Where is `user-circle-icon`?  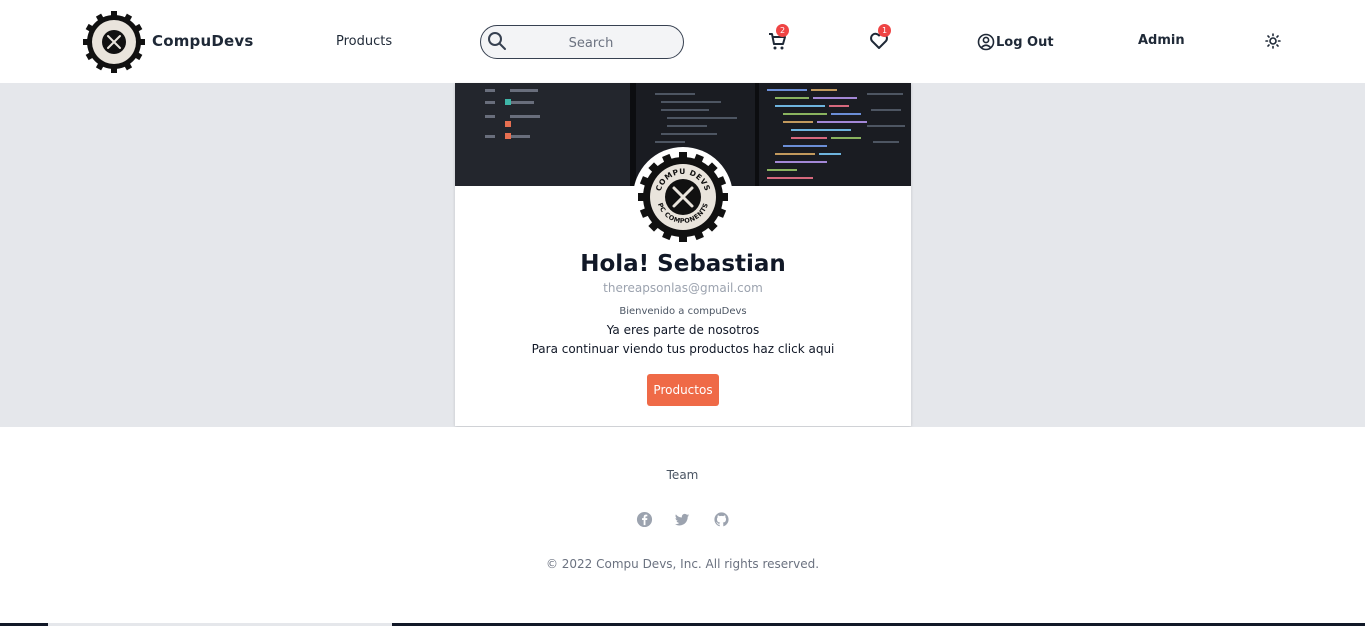
user-circle-icon is located at coordinates (986, 42).